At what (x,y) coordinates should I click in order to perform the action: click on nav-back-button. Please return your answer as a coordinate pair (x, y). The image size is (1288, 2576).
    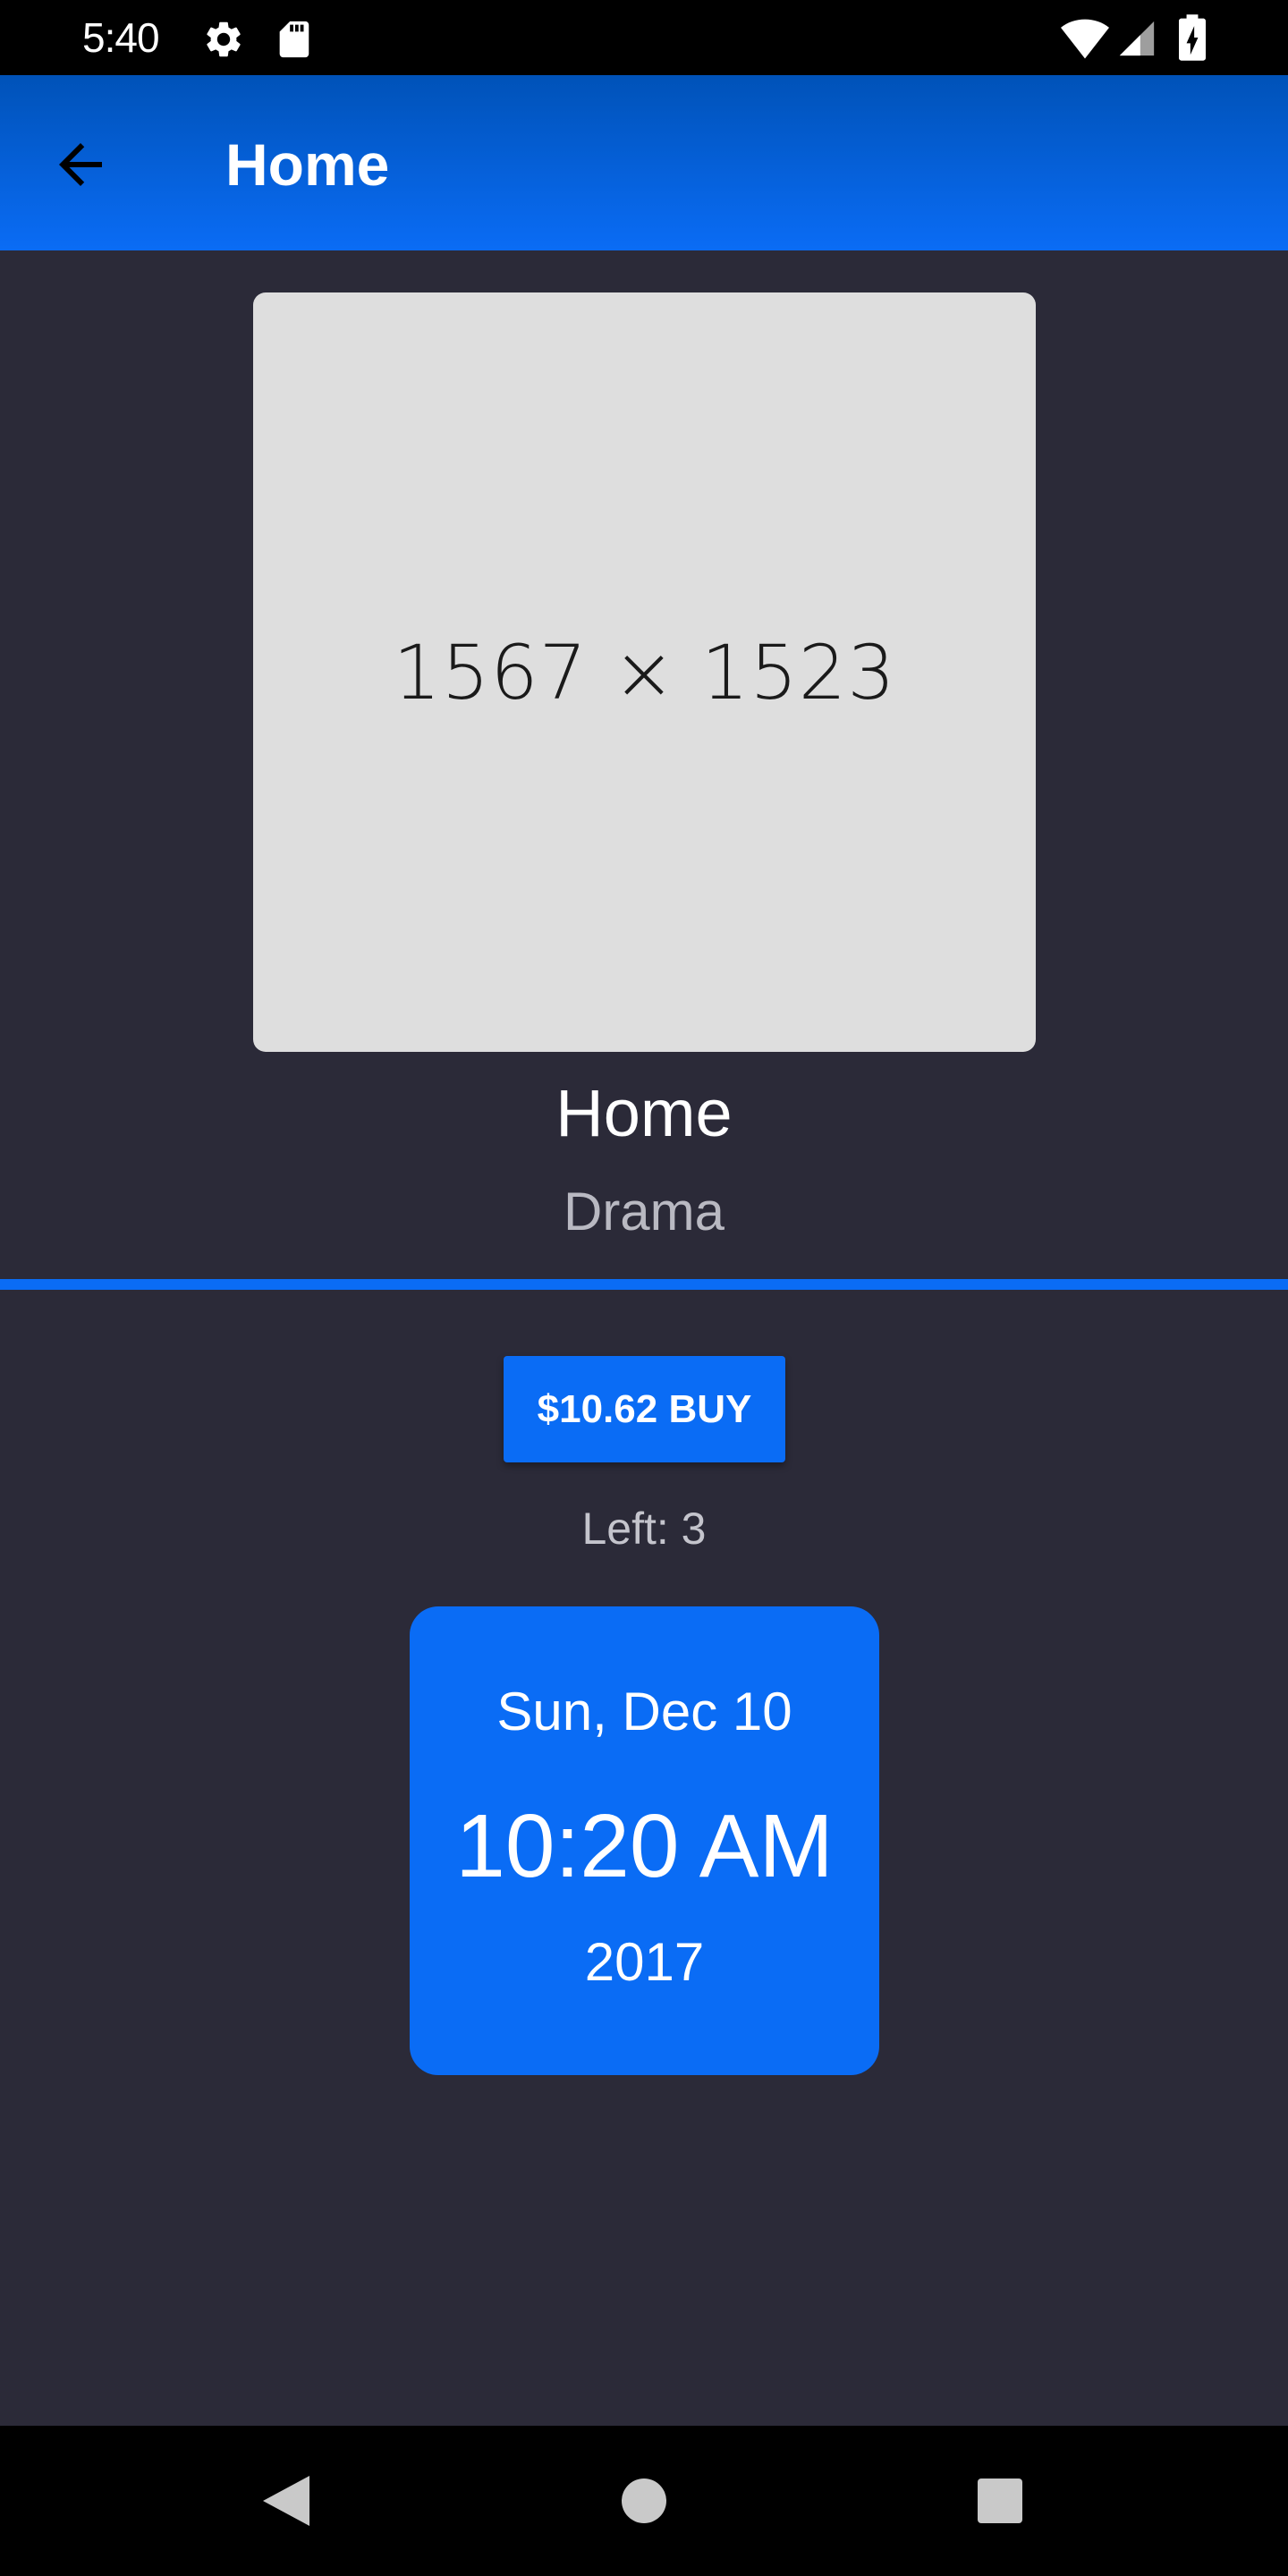
    Looking at the image, I should click on (286, 2501).